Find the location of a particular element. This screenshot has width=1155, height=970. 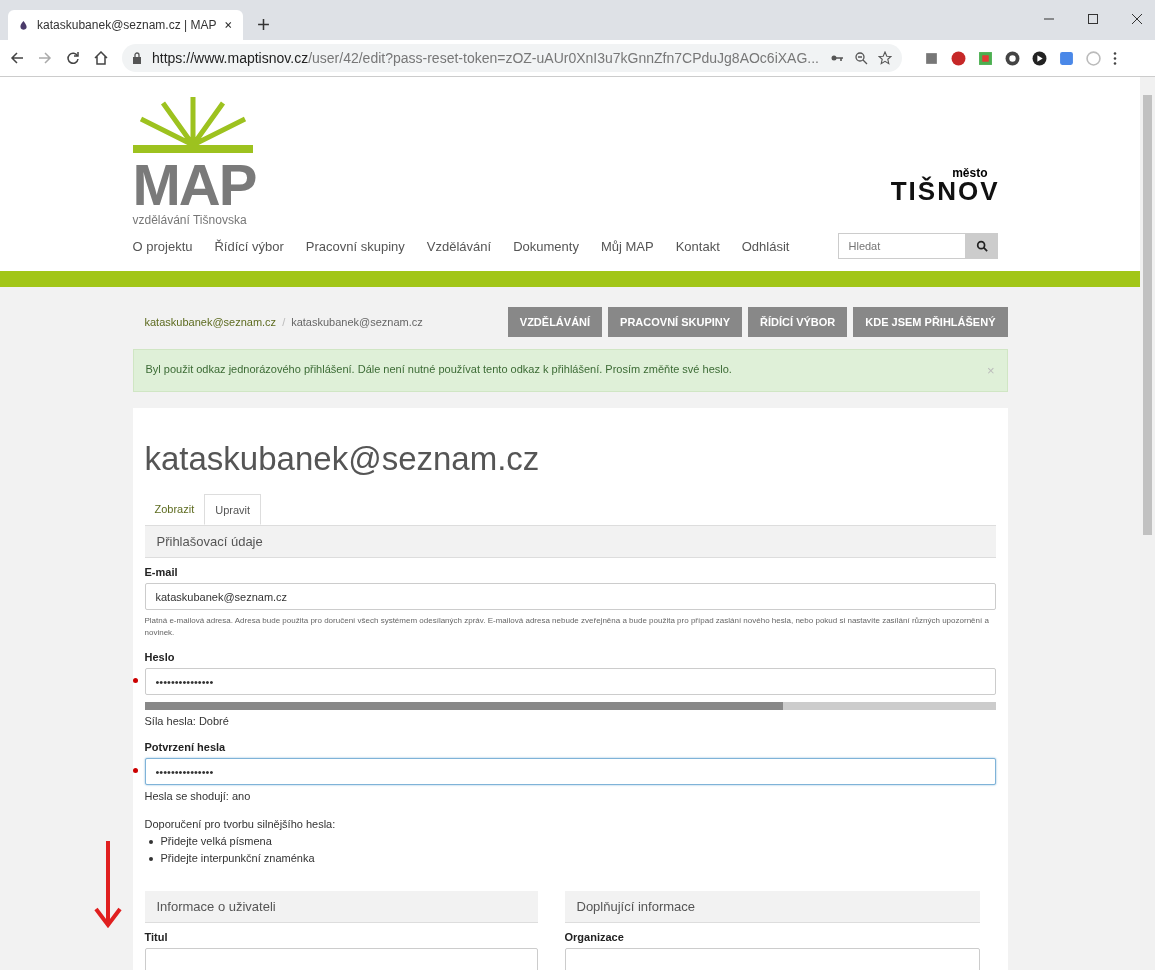

match-text: Hesla se shodují: ano is located at coordinates (198, 796).